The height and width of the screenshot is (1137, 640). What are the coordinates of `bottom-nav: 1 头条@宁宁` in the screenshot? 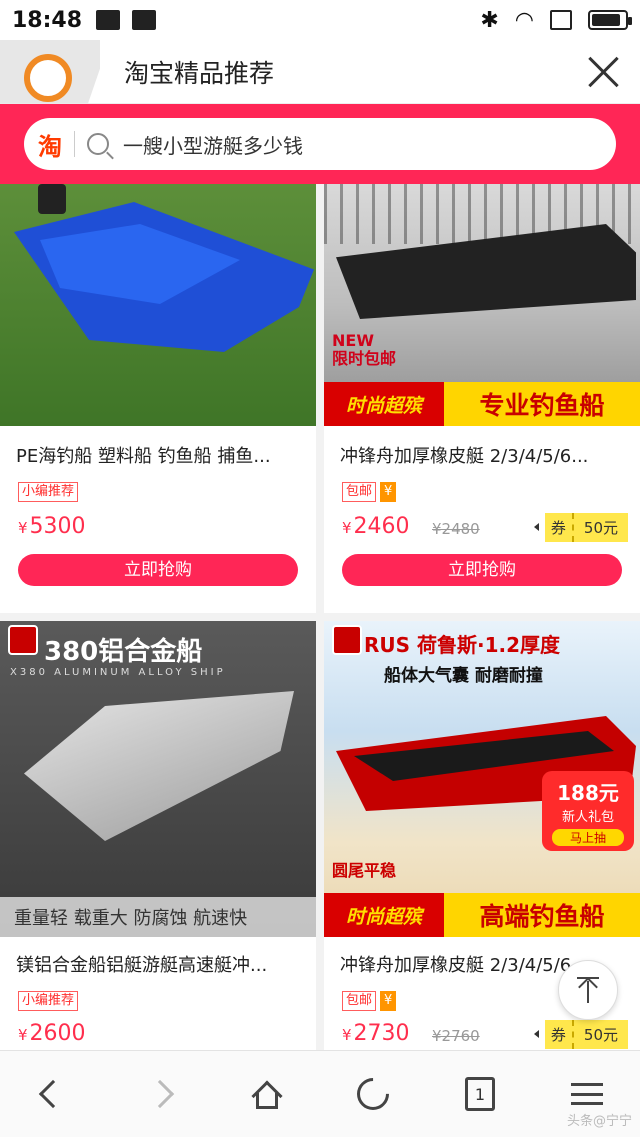 It's located at (320, 1093).